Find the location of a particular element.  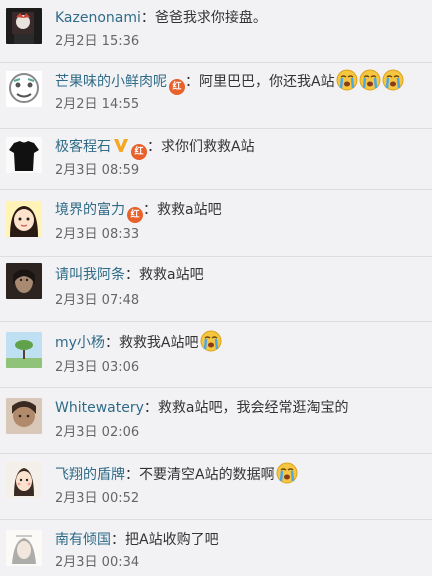

verified-v-icon is located at coordinates (121, 145).